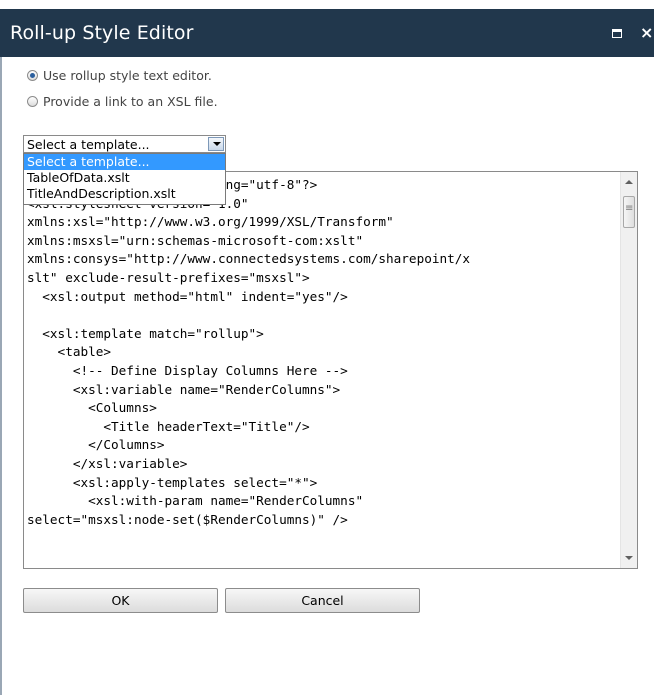 Image resolution: width=654 pixels, height=695 pixels. I want to click on code-line: <Title headerText="Title"/>, so click(168, 426).